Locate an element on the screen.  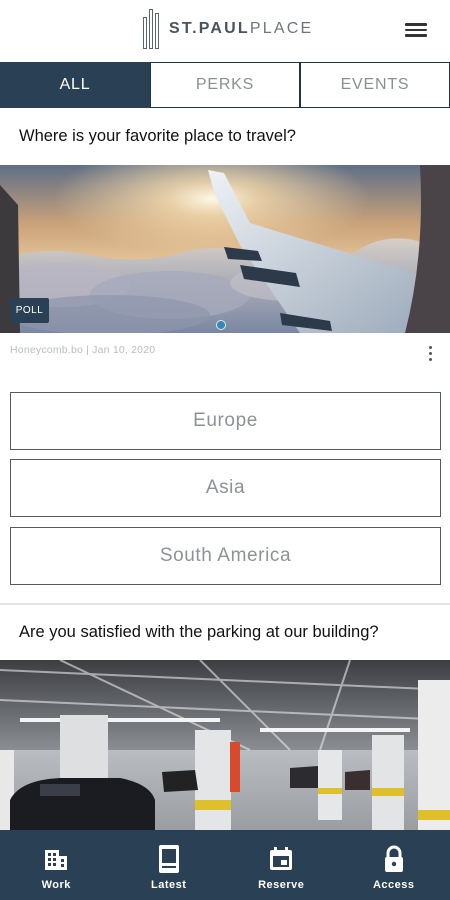
more-options-icon is located at coordinates (430, 355).